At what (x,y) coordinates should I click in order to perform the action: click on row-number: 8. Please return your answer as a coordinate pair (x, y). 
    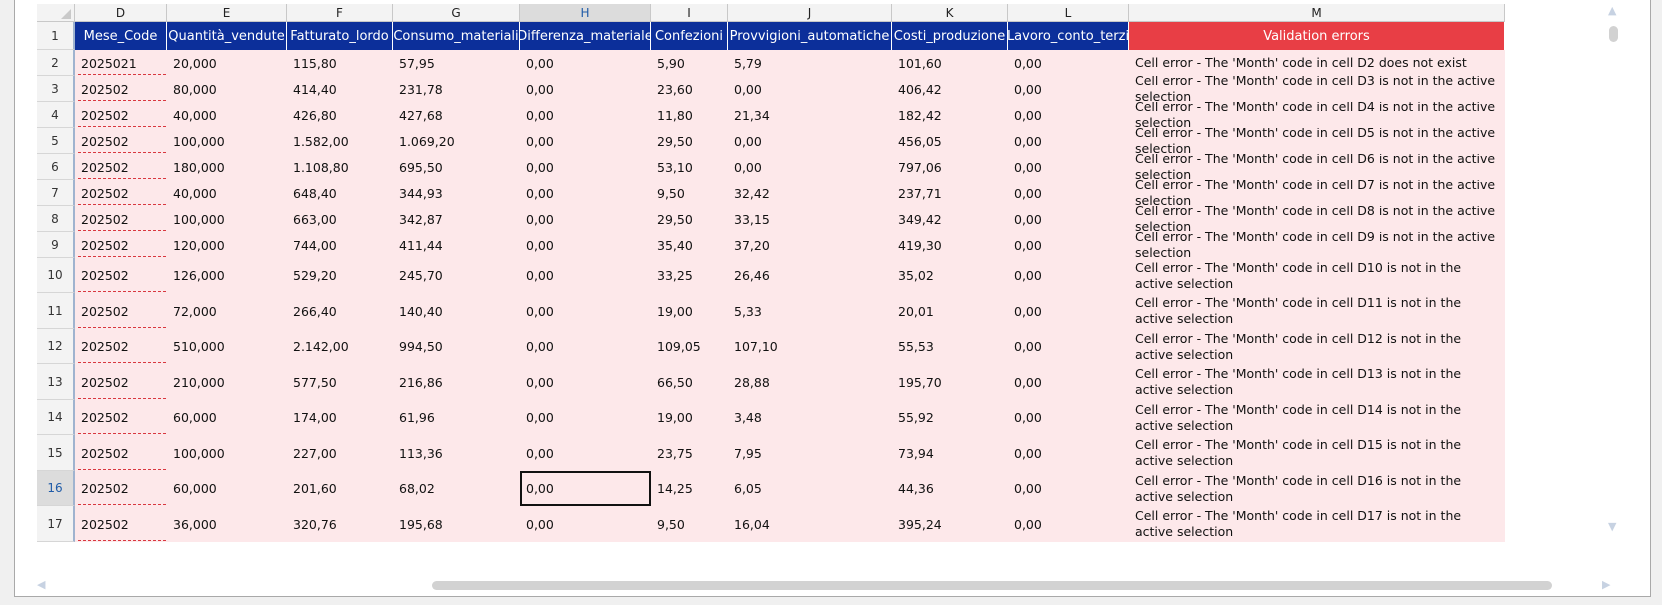
    Looking at the image, I should click on (56, 219).